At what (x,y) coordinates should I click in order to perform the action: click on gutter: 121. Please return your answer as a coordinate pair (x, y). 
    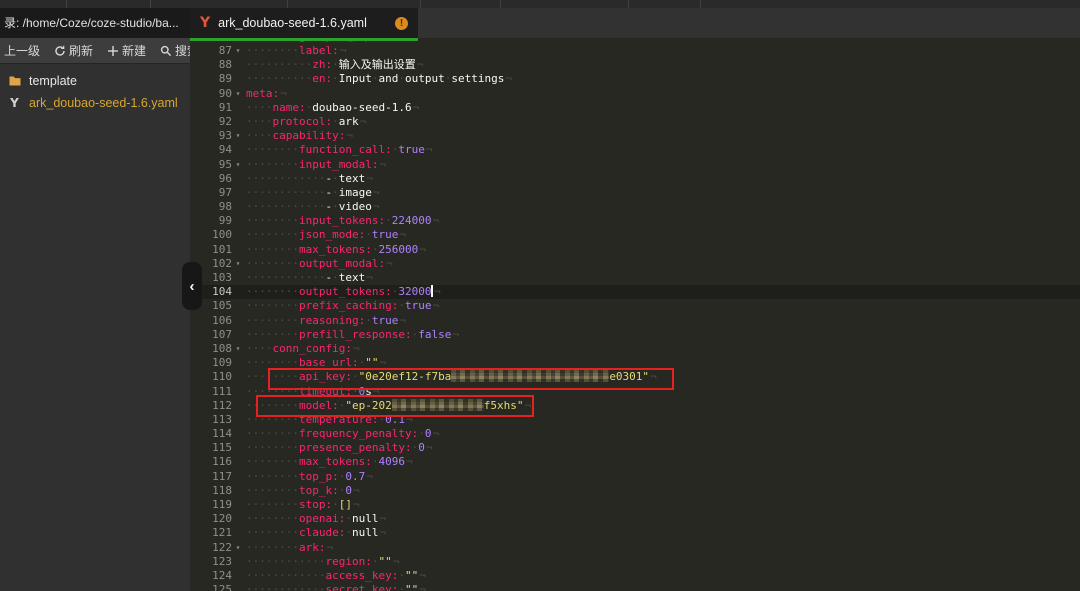
    Looking at the image, I should click on (217, 533).